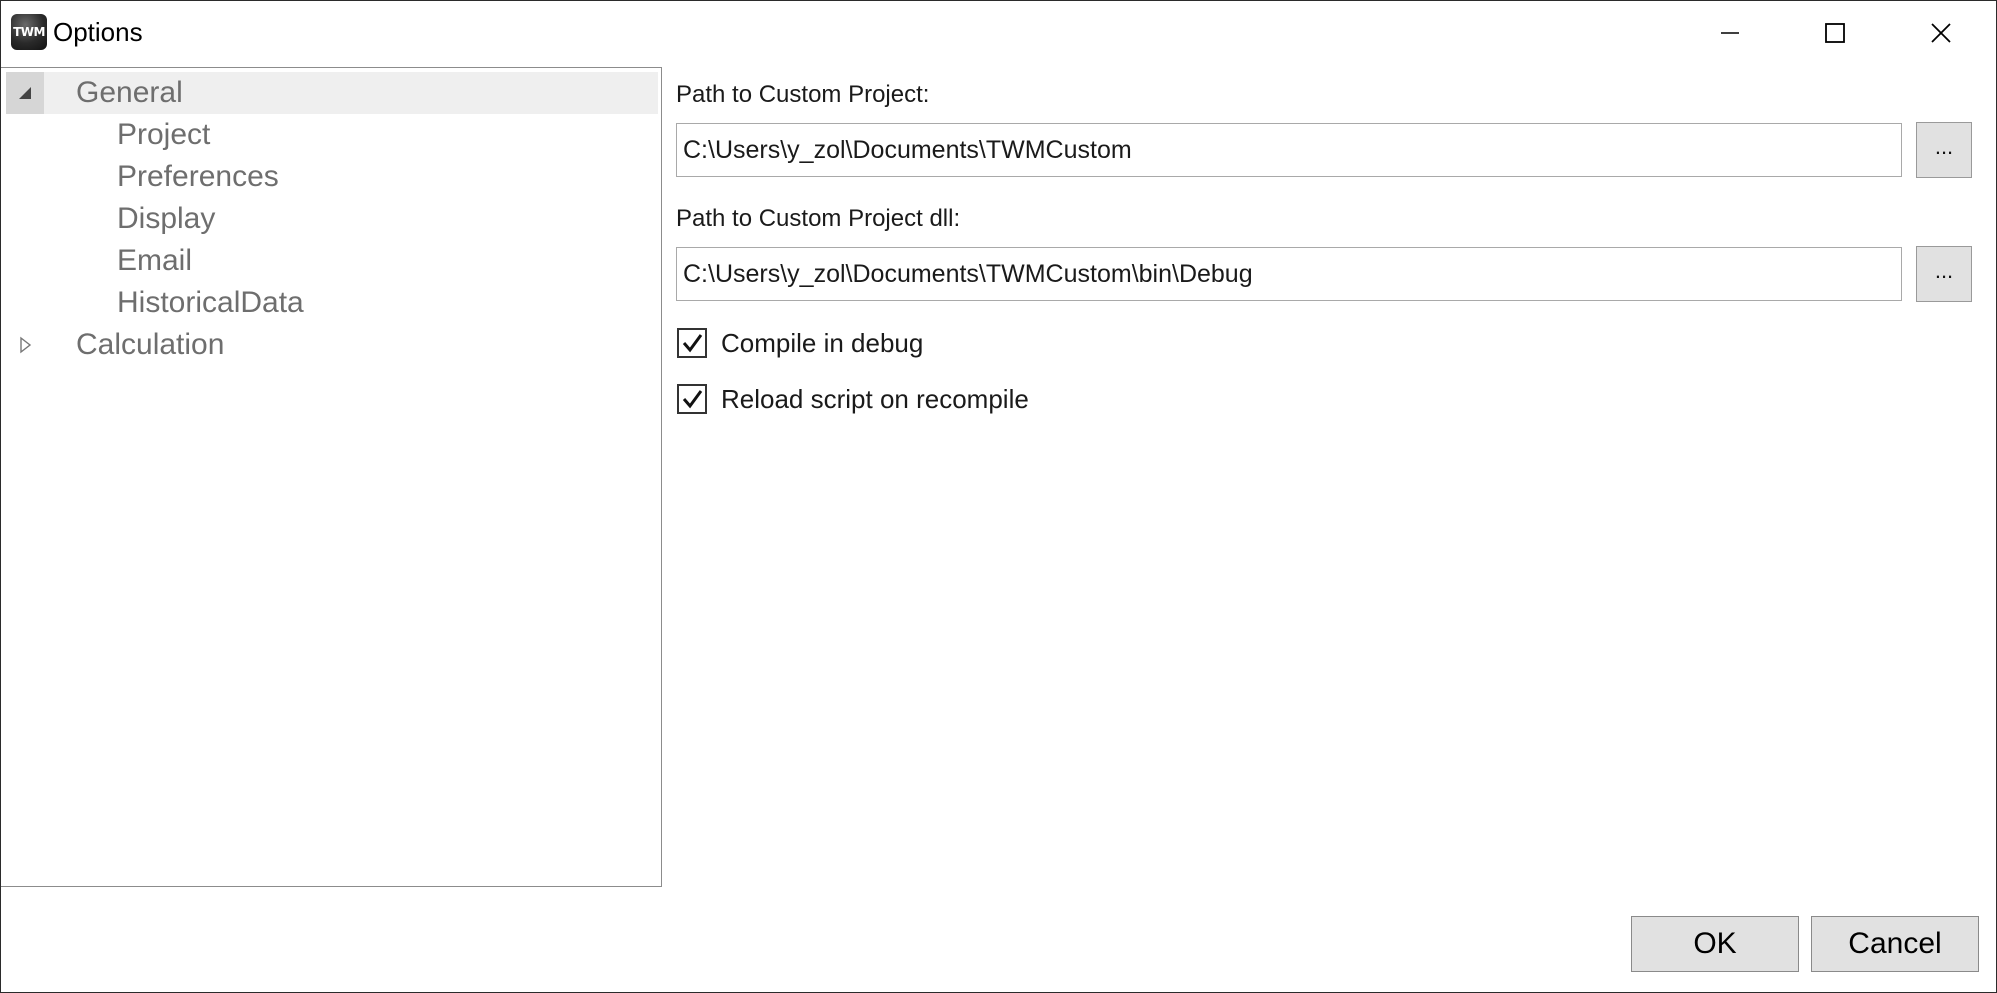  I want to click on app-logo: TWM, so click(29, 32).